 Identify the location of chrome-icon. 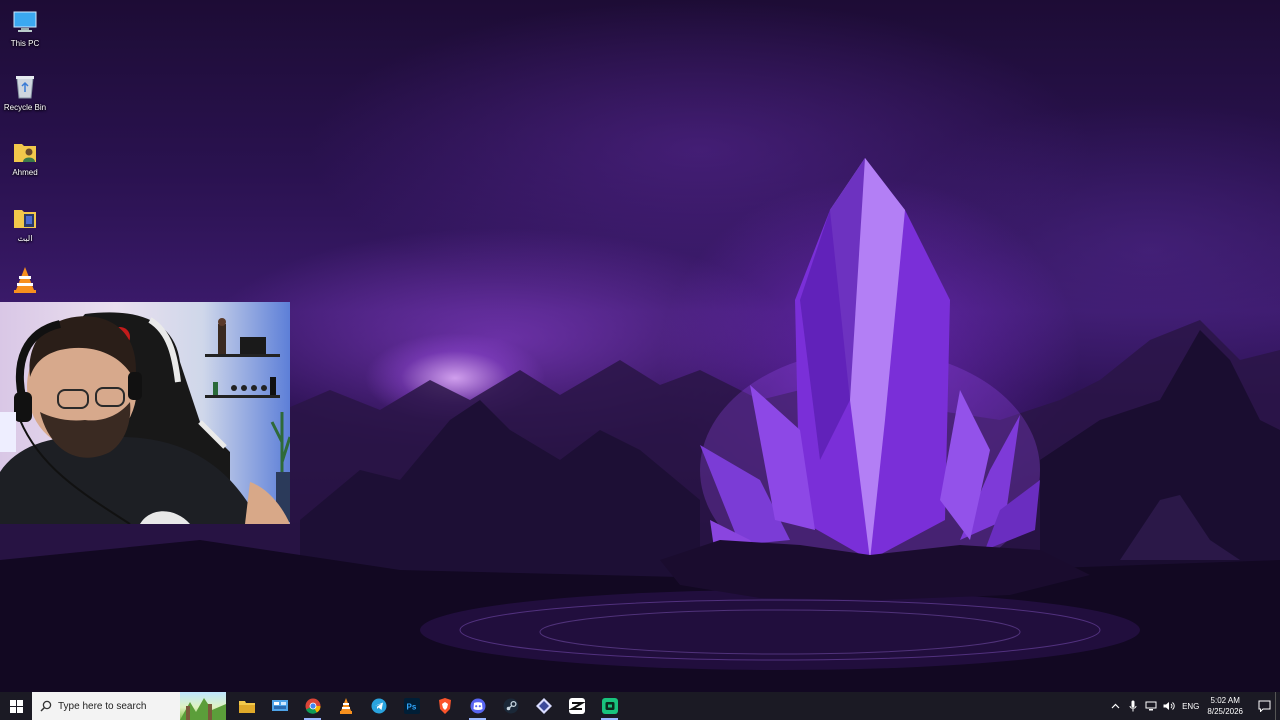
(313, 706).